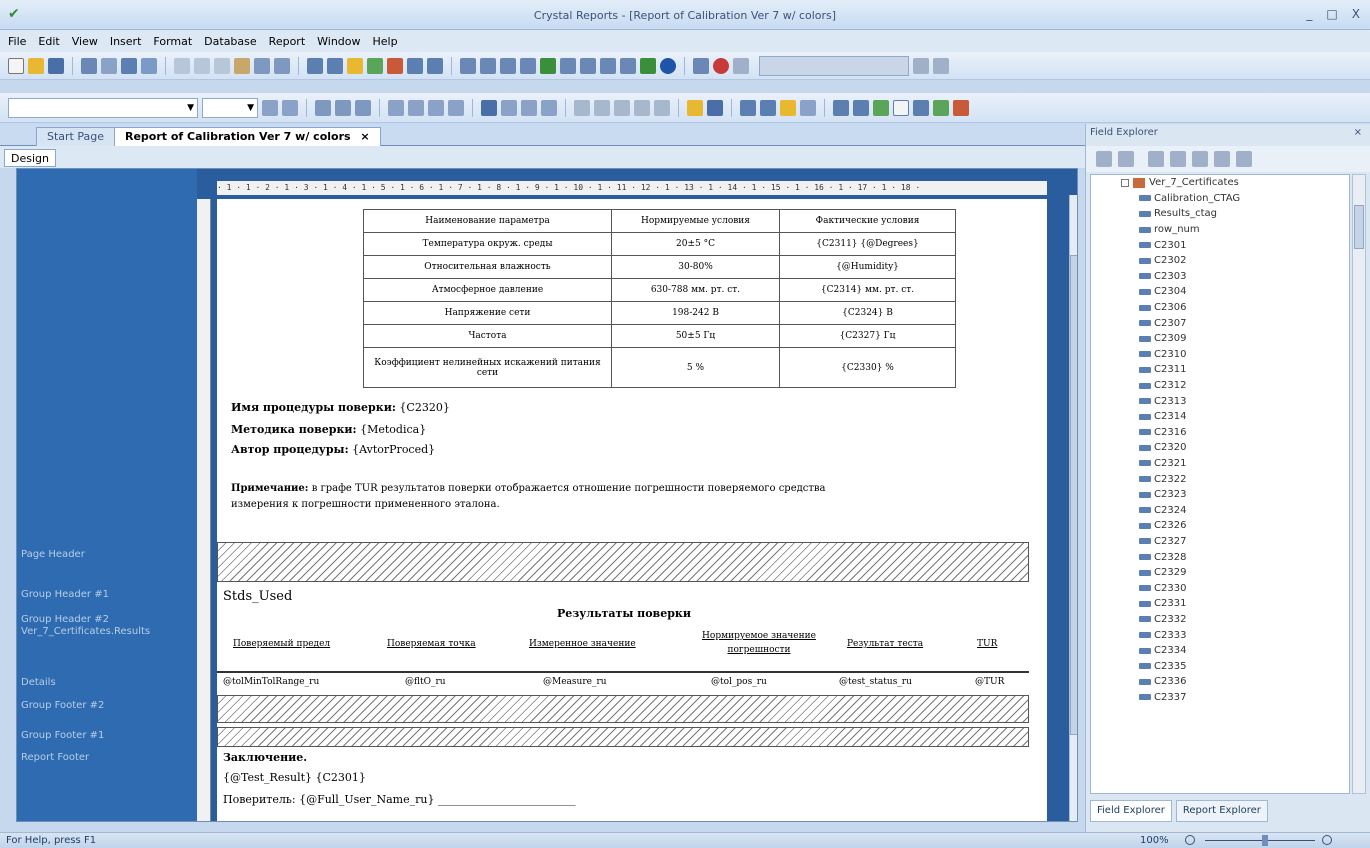 The image size is (1370, 848). What do you see at coordinates (355, 65) in the screenshot?
I see `select-expert-icon` at bounding box center [355, 65].